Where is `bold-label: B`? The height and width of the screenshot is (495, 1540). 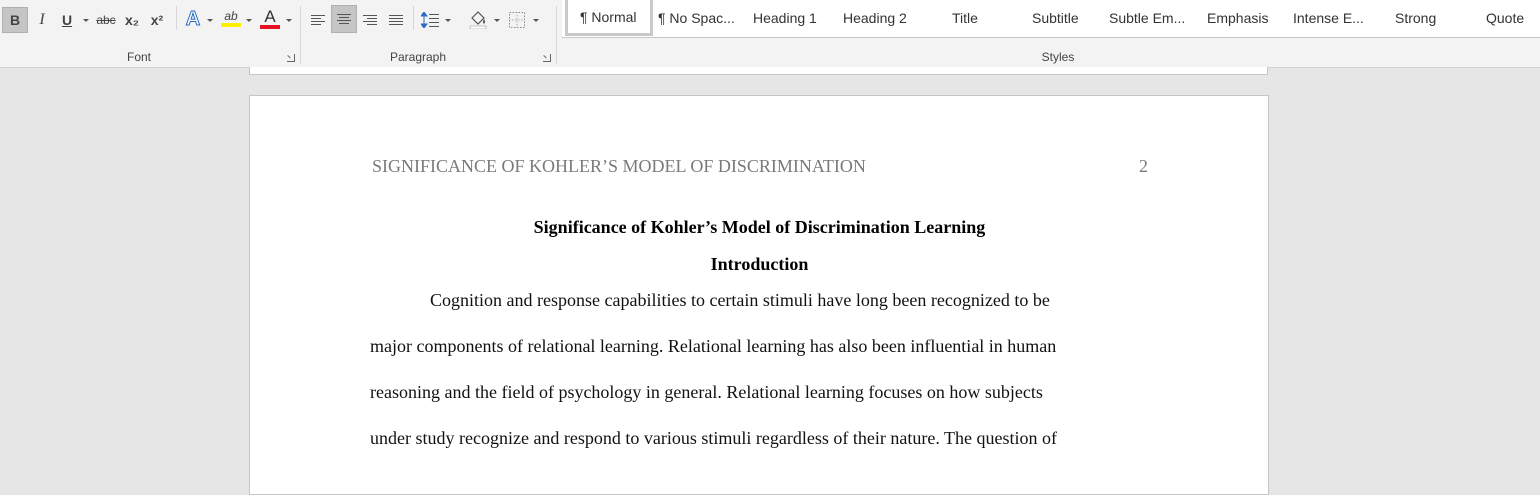 bold-label: B is located at coordinates (15, 20).